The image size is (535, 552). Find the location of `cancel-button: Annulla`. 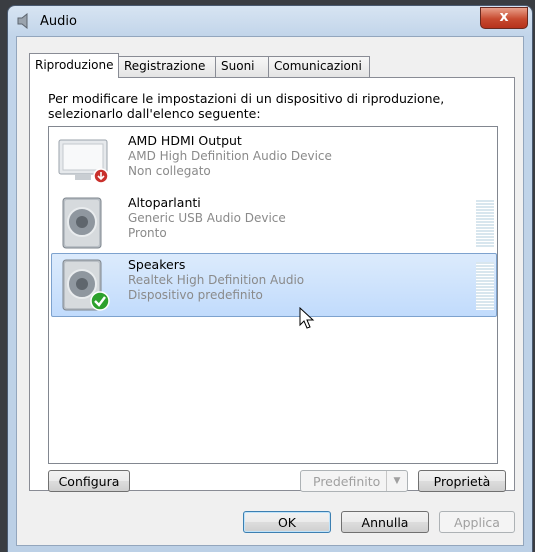

cancel-button: Annulla is located at coordinates (385, 522).